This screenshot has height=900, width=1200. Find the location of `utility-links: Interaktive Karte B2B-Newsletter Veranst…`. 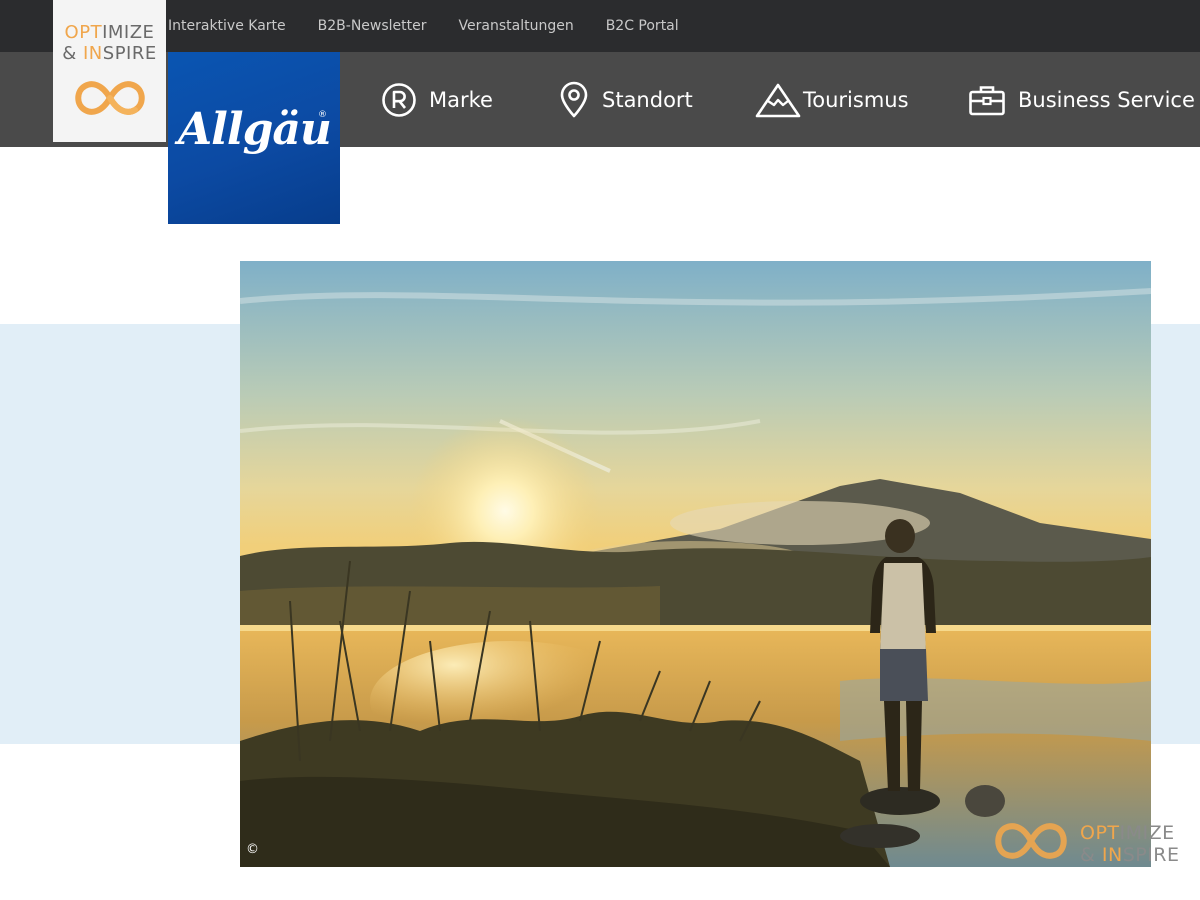

utility-links: Interaktive Karte B2B-Newsletter Veranst… is located at coordinates (439, 26).